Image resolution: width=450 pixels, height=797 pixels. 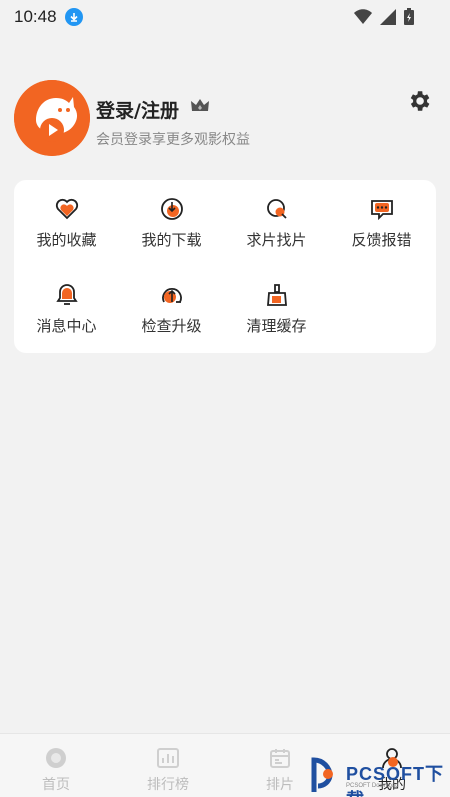 What do you see at coordinates (388, 16) in the screenshot?
I see `signal-icon` at bounding box center [388, 16].